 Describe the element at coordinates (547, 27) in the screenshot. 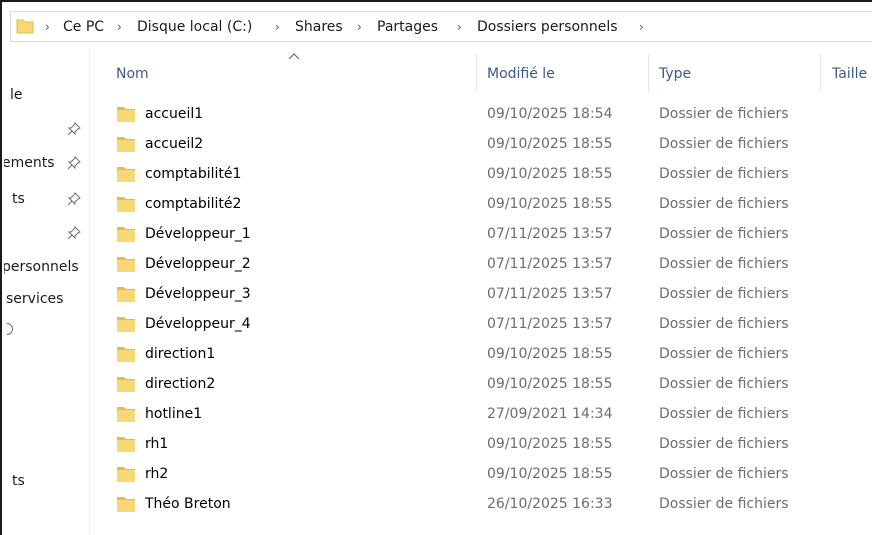

I see `breadcrumb-dossiers-personnels: Dossiers personnels` at that location.